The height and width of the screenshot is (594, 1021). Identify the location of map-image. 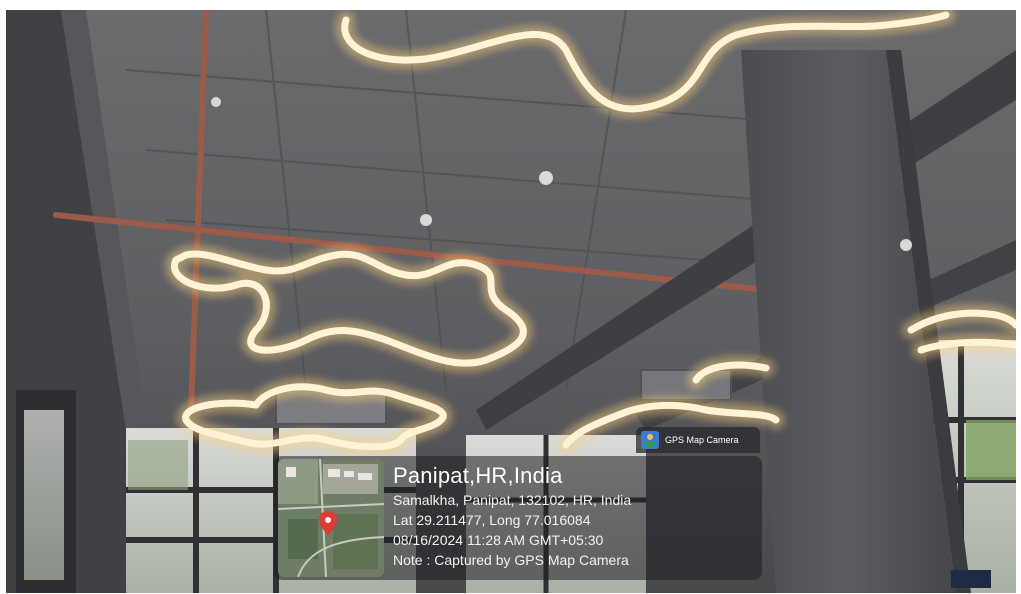
(331, 518).